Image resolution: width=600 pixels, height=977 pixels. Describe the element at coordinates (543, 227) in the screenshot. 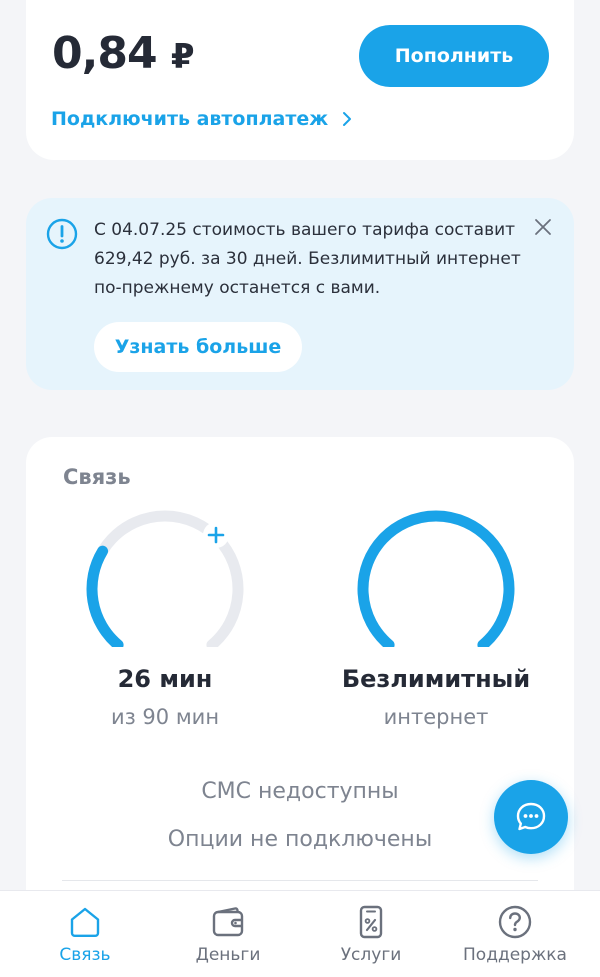

I see `close-icon` at that location.